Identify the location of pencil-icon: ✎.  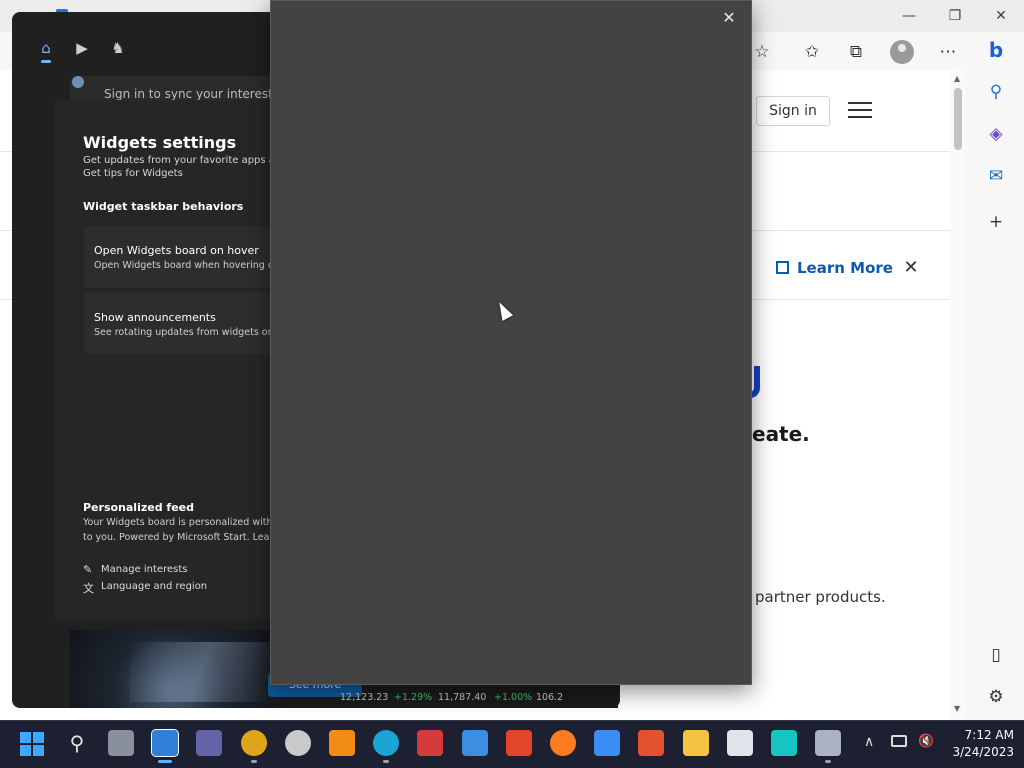
(88, 569).